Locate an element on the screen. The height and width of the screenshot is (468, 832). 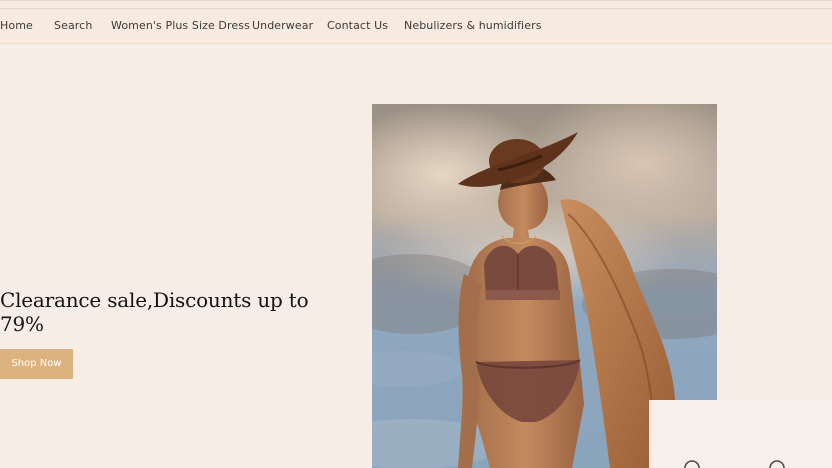
nav-item-search: Search is located at coordinates (73, 26).